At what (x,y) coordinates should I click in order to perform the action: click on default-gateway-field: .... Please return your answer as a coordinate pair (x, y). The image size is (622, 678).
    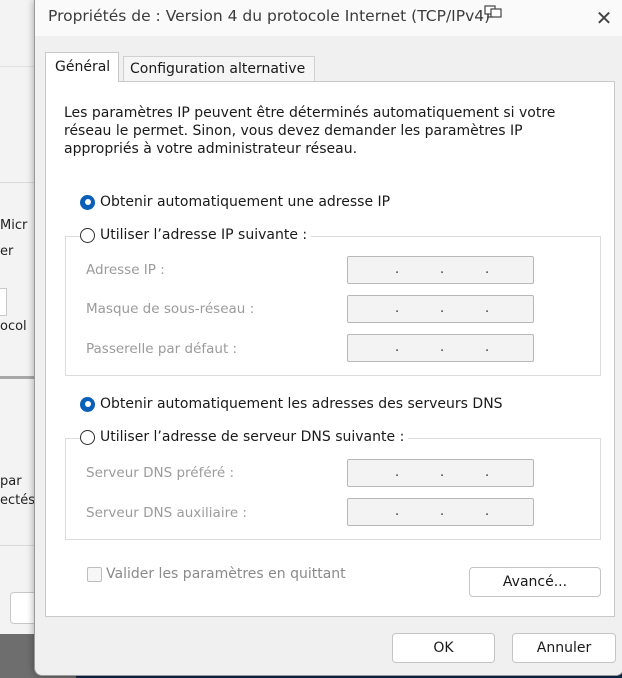
    Looking at the image, I should click on (440, 348).